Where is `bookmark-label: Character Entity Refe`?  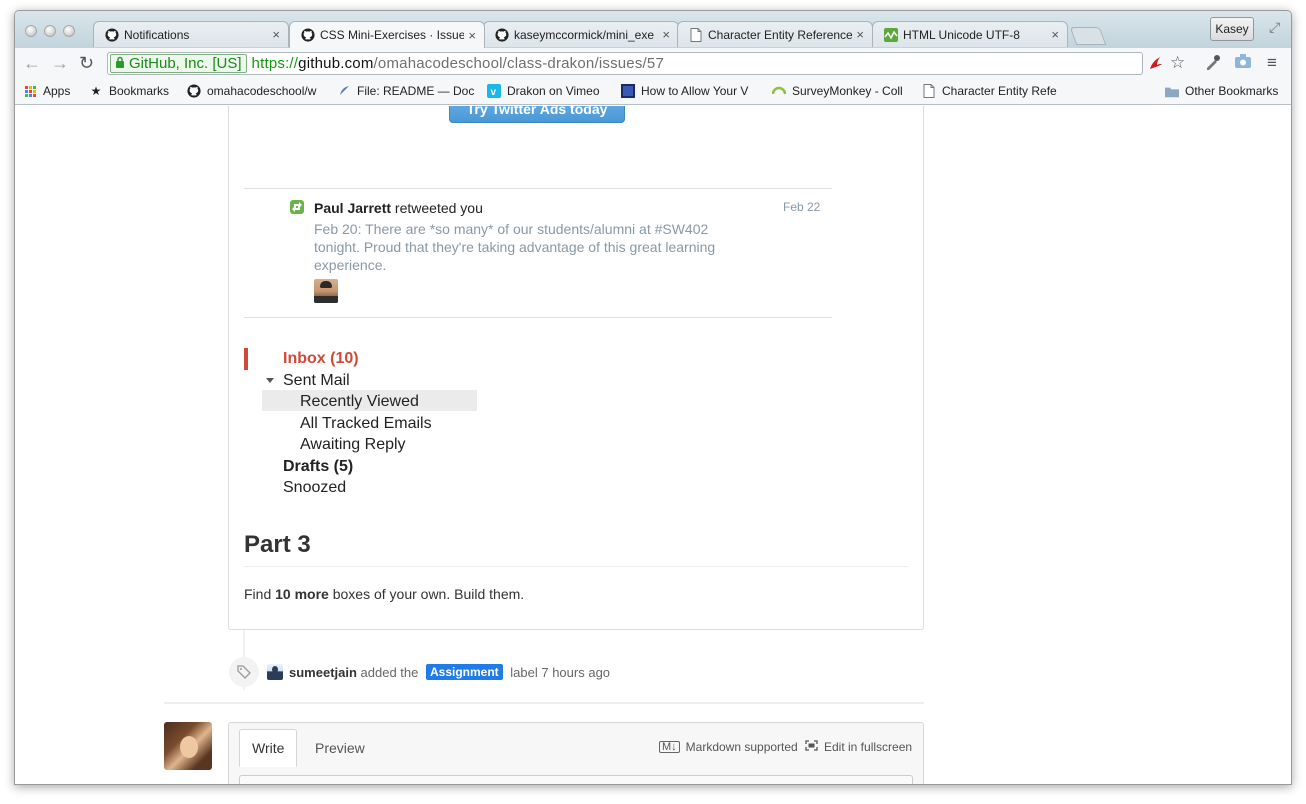 bookmark-label: Character Entity Refe is located at coordinates (999, 91).